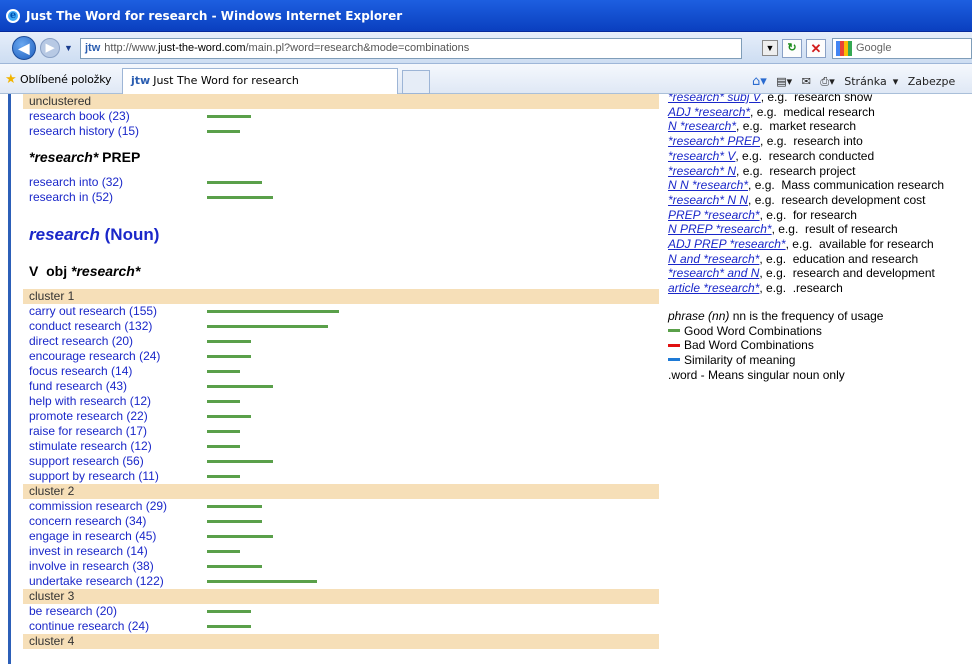  I want to click on pattern-example: , e.g. result of research, so click(834, 229).